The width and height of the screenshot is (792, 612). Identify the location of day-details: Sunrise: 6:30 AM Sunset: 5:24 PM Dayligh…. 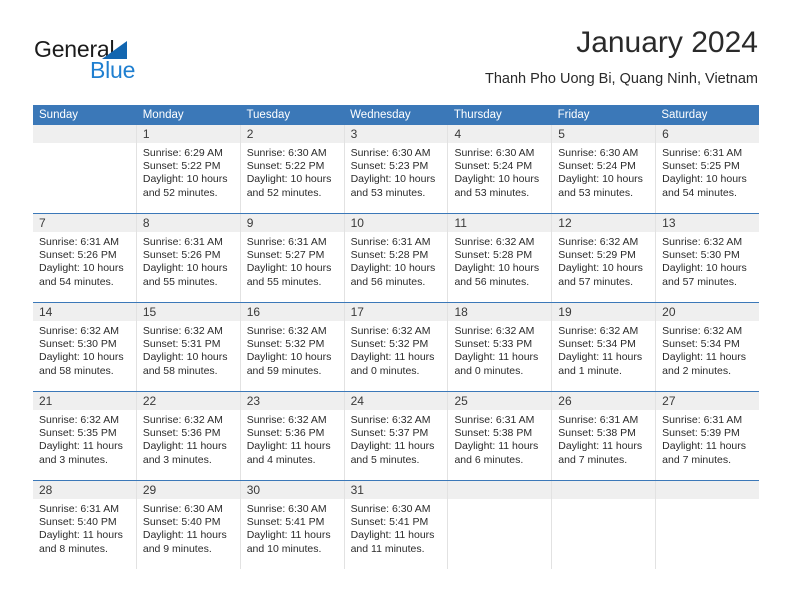
(603, 174).